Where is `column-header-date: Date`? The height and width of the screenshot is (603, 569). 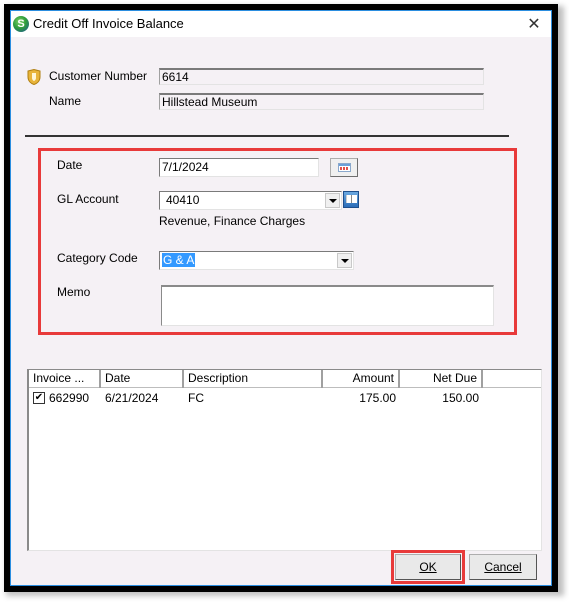
column-header-date: Date is located at coordinates (142, 379).